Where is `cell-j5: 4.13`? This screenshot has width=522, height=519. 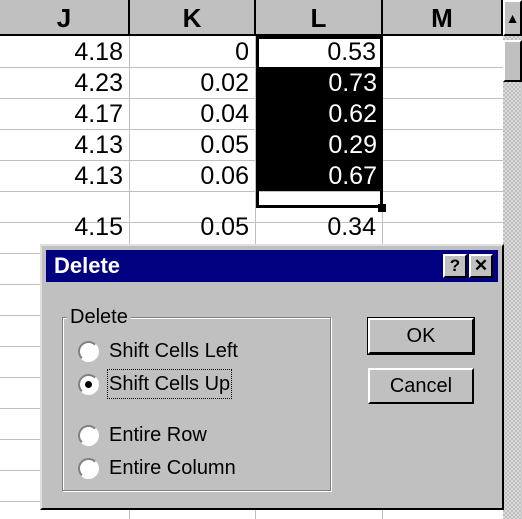
cell-j5: 4.13 is located at coordinates (64, 175).